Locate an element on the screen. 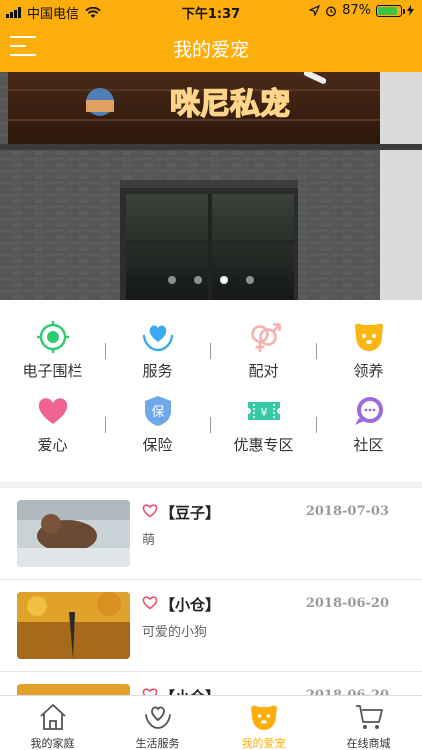  coupon-icon: ¥ is located at coordinates (263, 411).